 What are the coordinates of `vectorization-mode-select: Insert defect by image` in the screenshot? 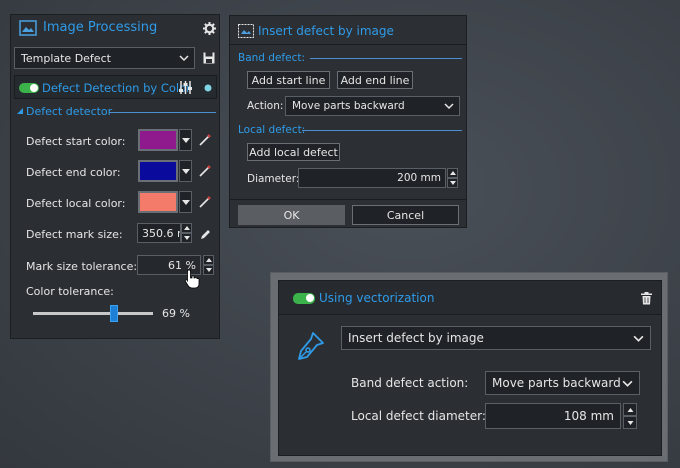 It's located at (496, 338).